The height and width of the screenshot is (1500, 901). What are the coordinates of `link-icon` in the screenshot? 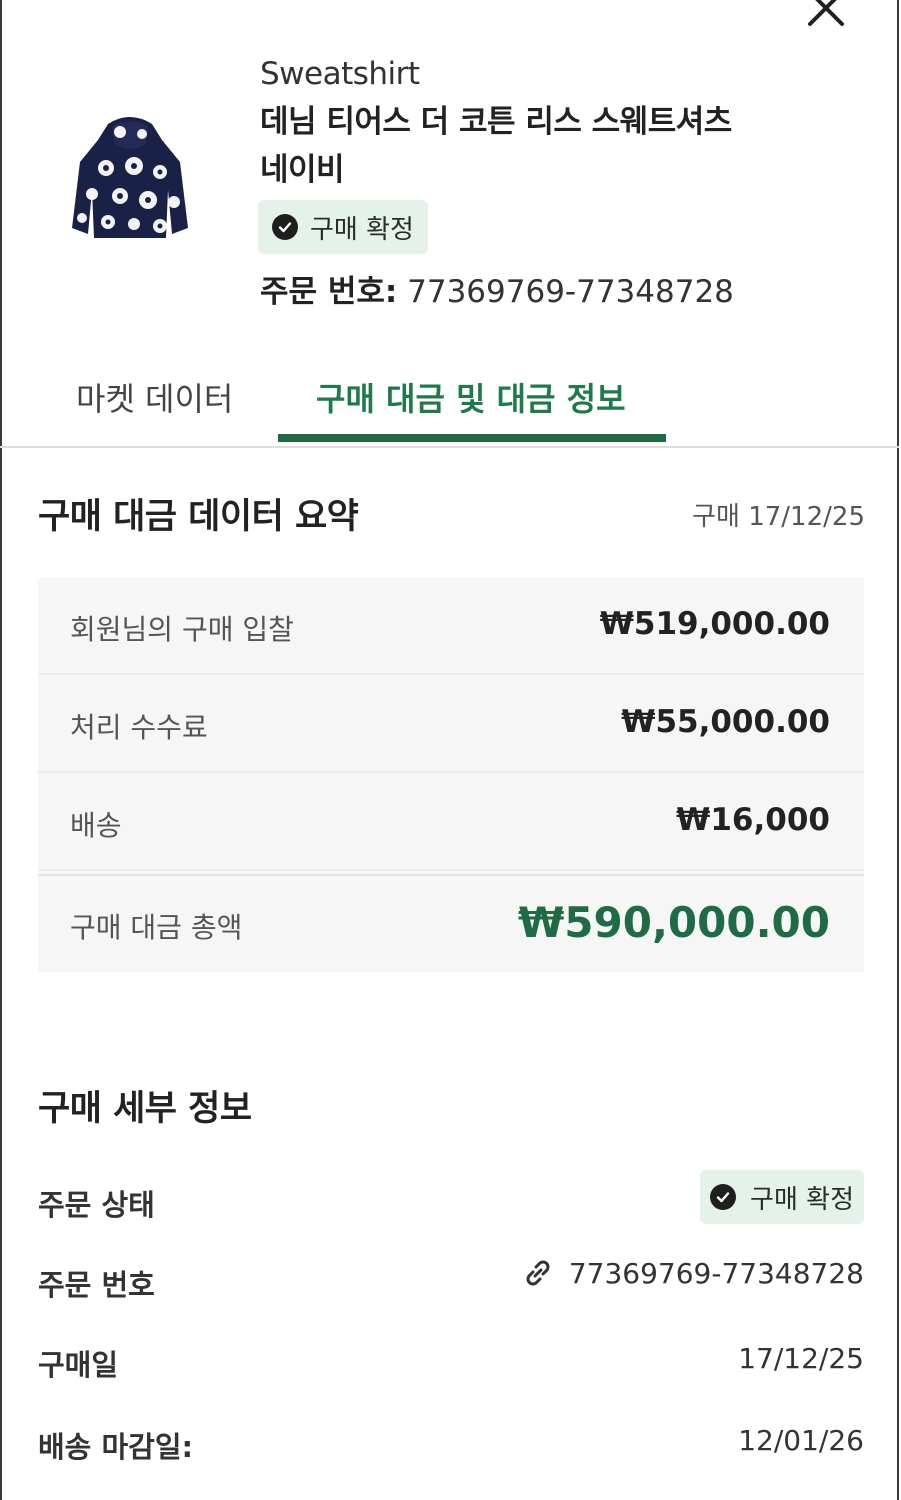 It's located at (538, 1273).